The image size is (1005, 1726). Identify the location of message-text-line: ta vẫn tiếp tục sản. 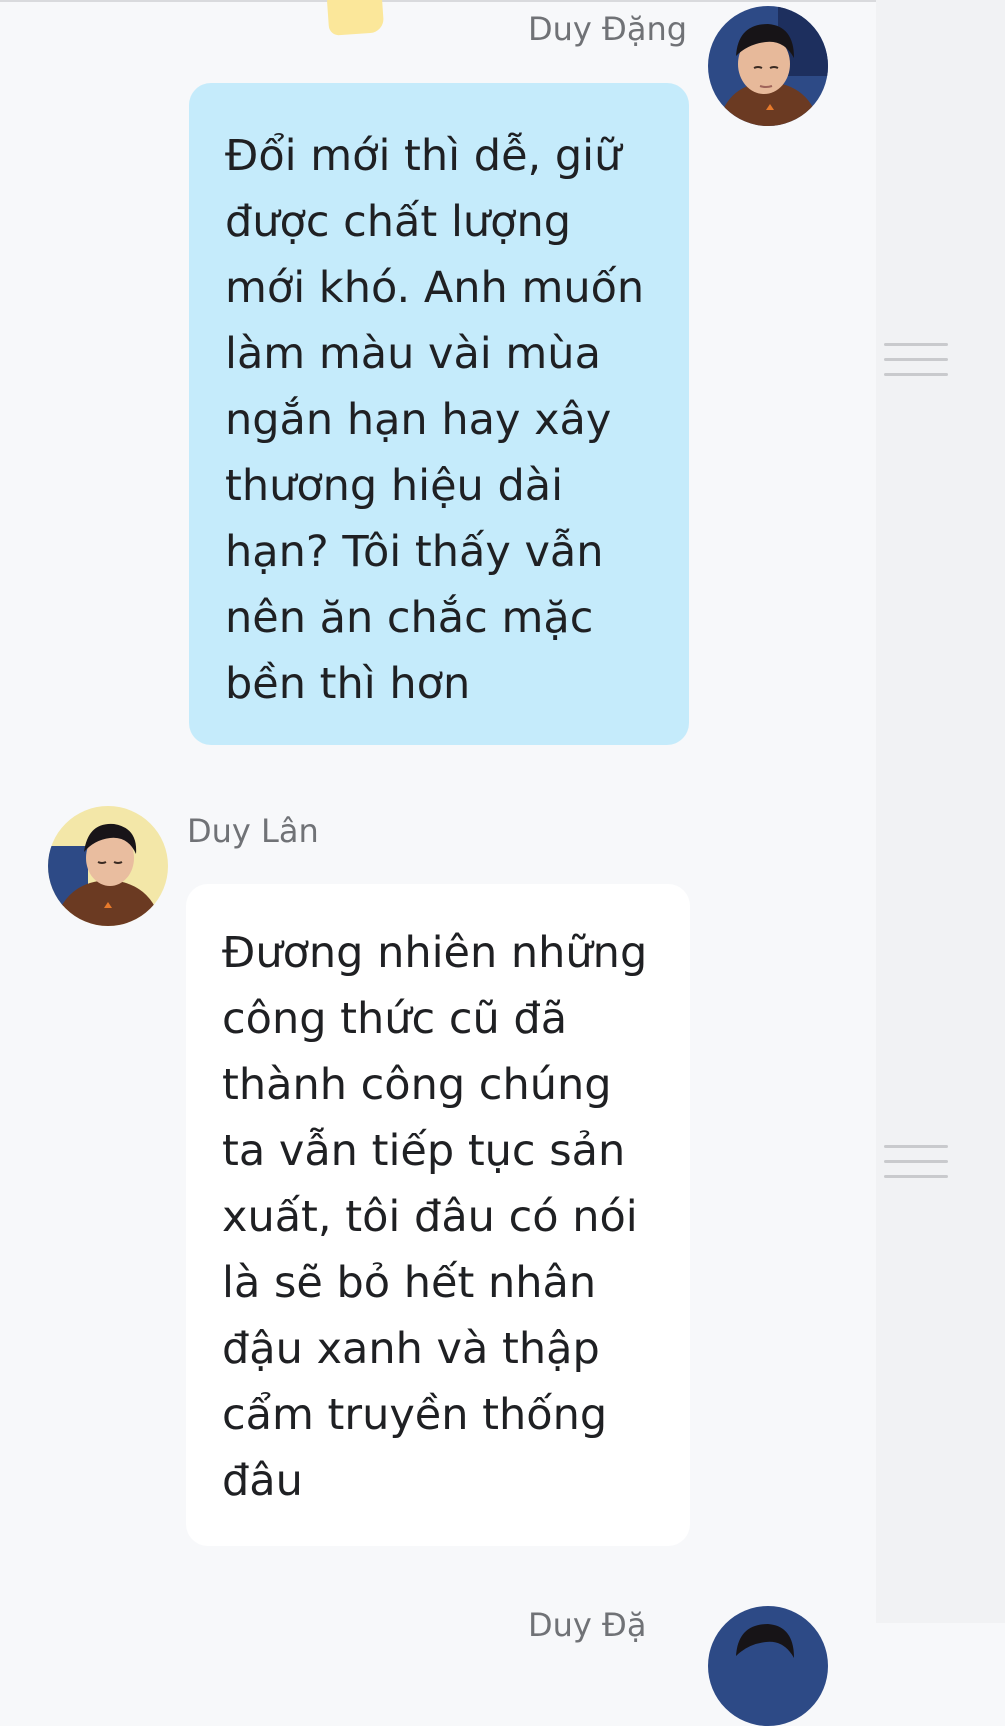
(424, 1151).